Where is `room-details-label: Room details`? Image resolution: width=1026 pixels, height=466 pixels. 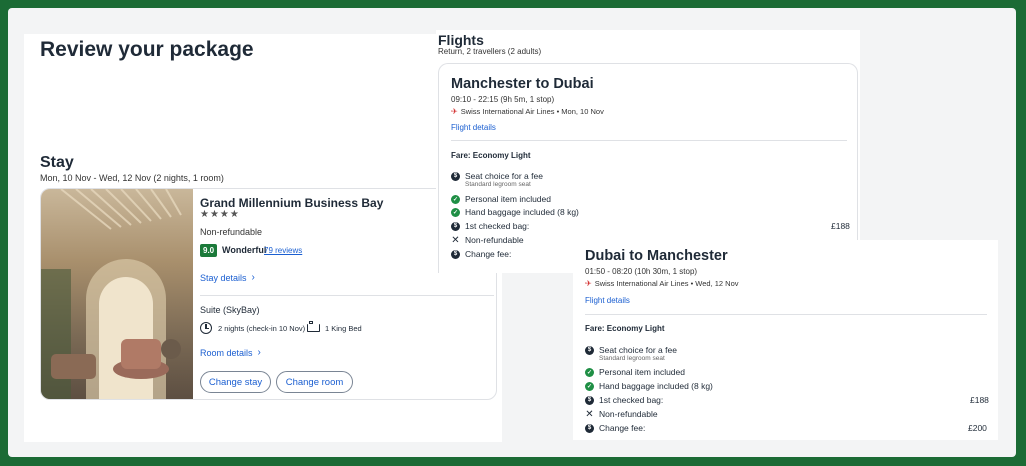 room-details-label: Room details is located at coordinates (226, 352).